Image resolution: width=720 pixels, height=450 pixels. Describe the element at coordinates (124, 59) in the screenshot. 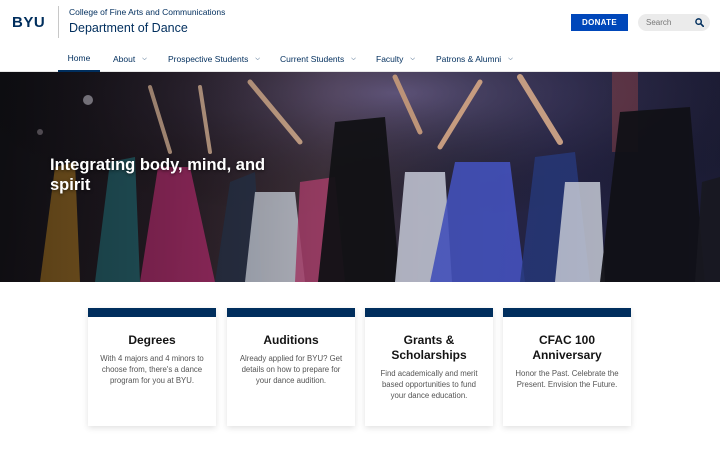

I see `nav-about-label: About` at that location.